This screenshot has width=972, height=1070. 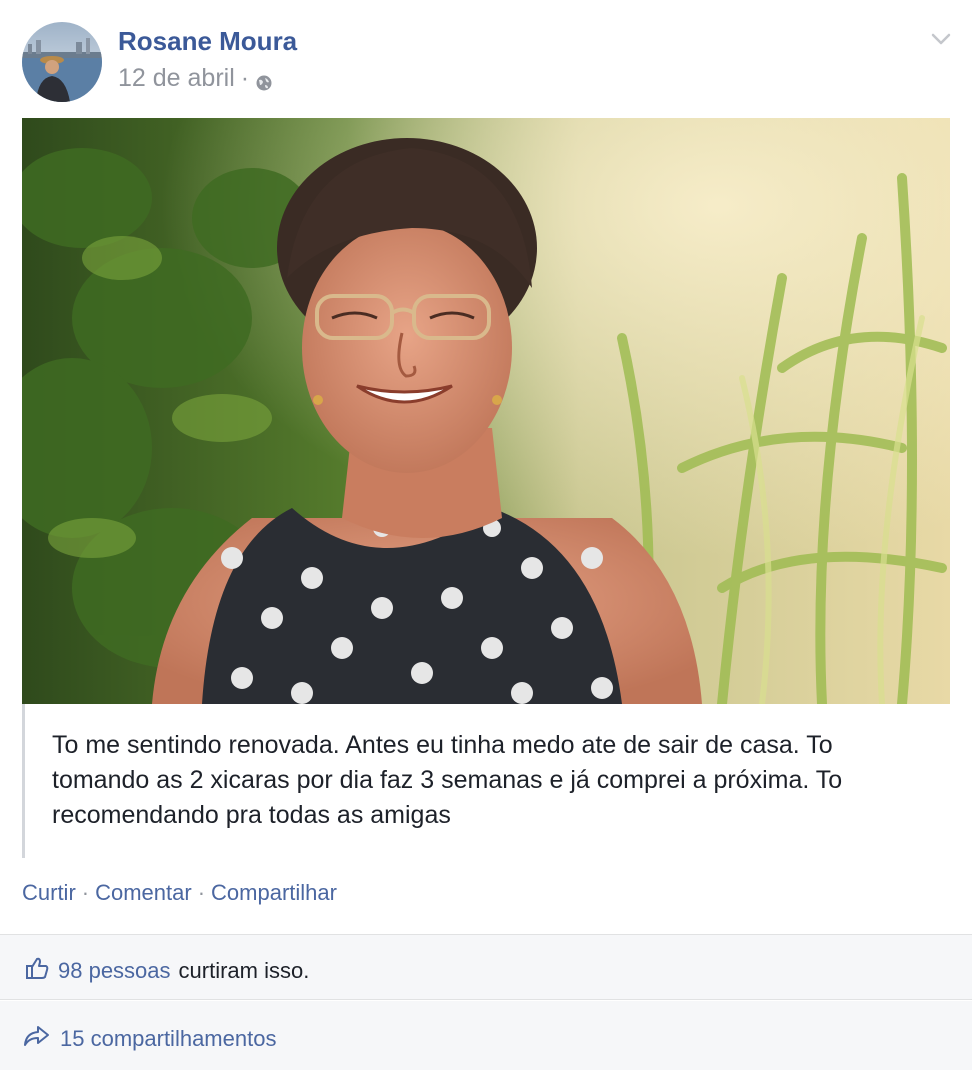 I want to click on author-name: Rosane Moura, so click(x=207, y=41).